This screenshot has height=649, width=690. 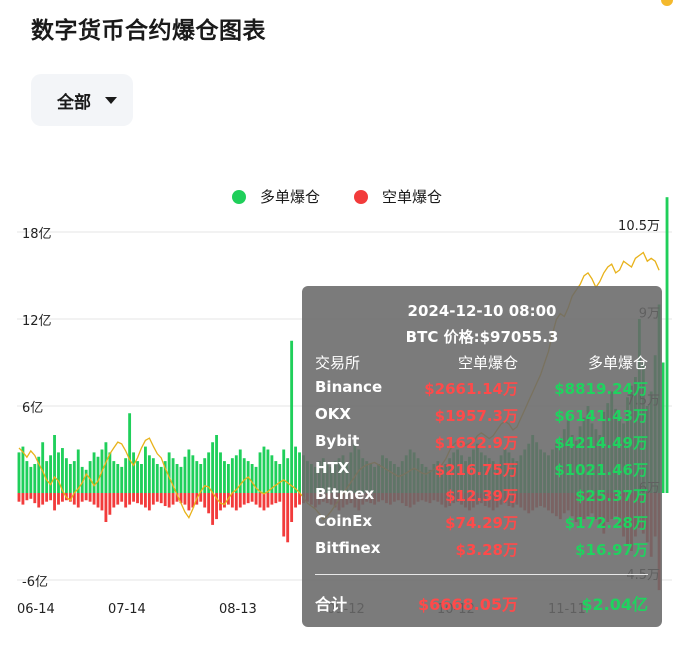 I want to click on tooltip-row: HTX $216.75万 $1021.46万, so click(x=481, y=469).